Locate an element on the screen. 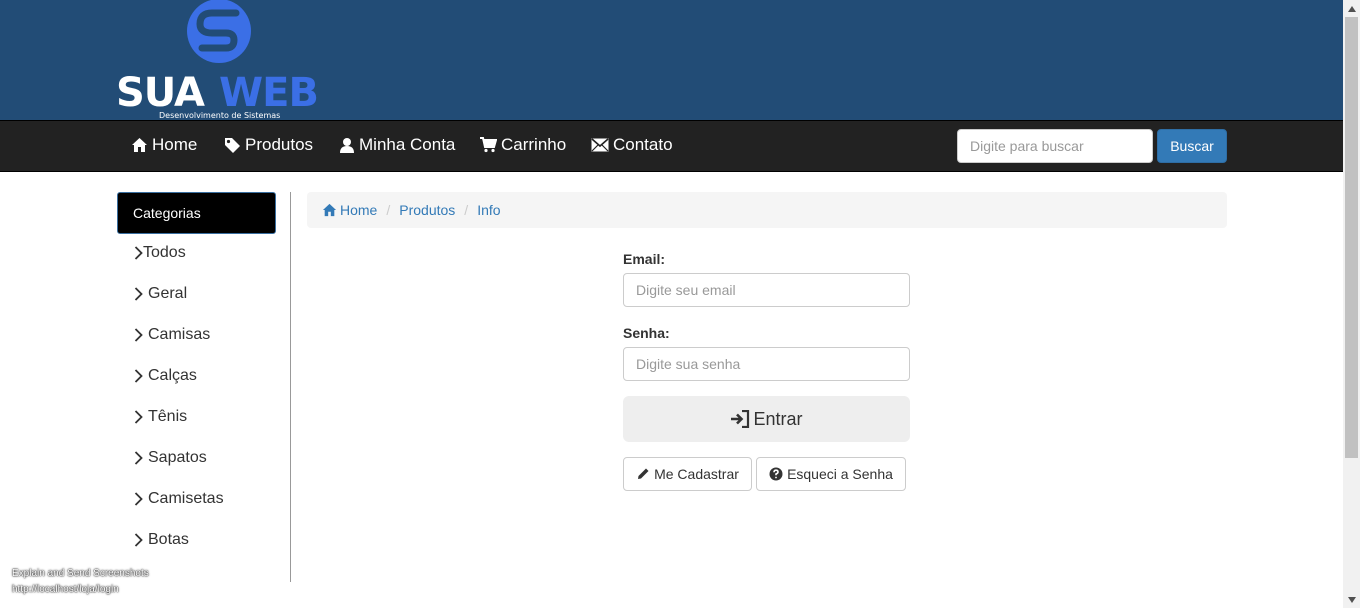 The width and height of the screenshot is (1360, 608). nav-produtos: Produtos is located at coordinates (268, 145).